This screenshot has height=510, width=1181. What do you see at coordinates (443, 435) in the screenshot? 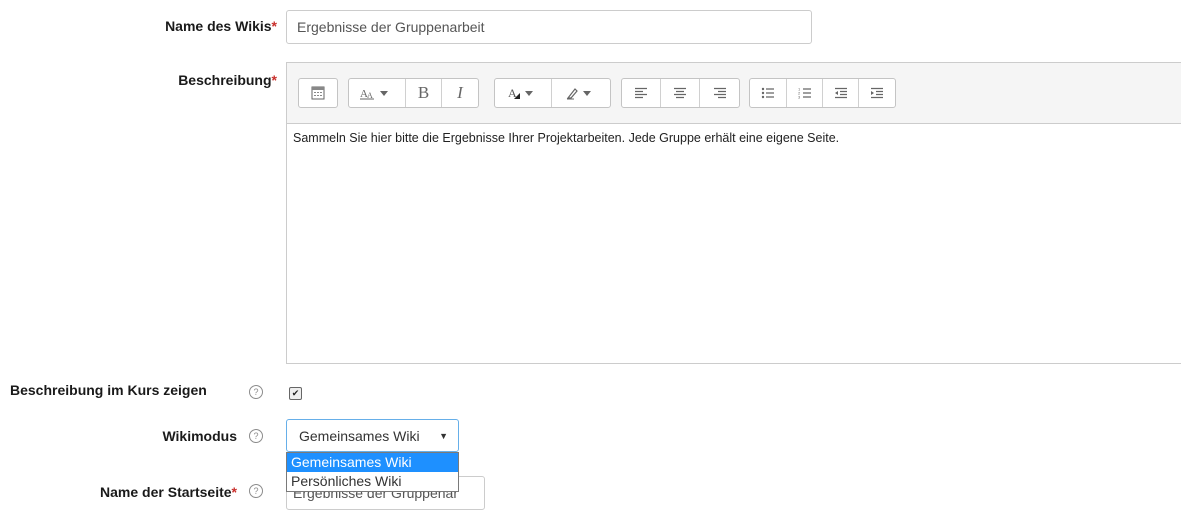
I see `chevron-down-icon: ▼` at bounding box center [443, 435].